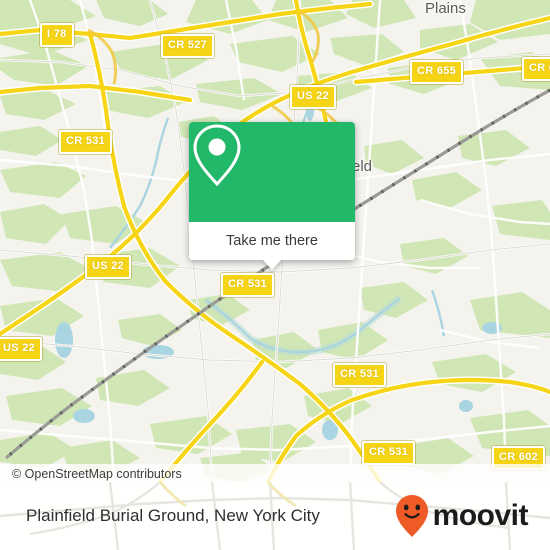 The height and width of the screenshot is (550, 550). I want to click on attribution-text: © OpenStreetMap contributors, so click(91, 474).